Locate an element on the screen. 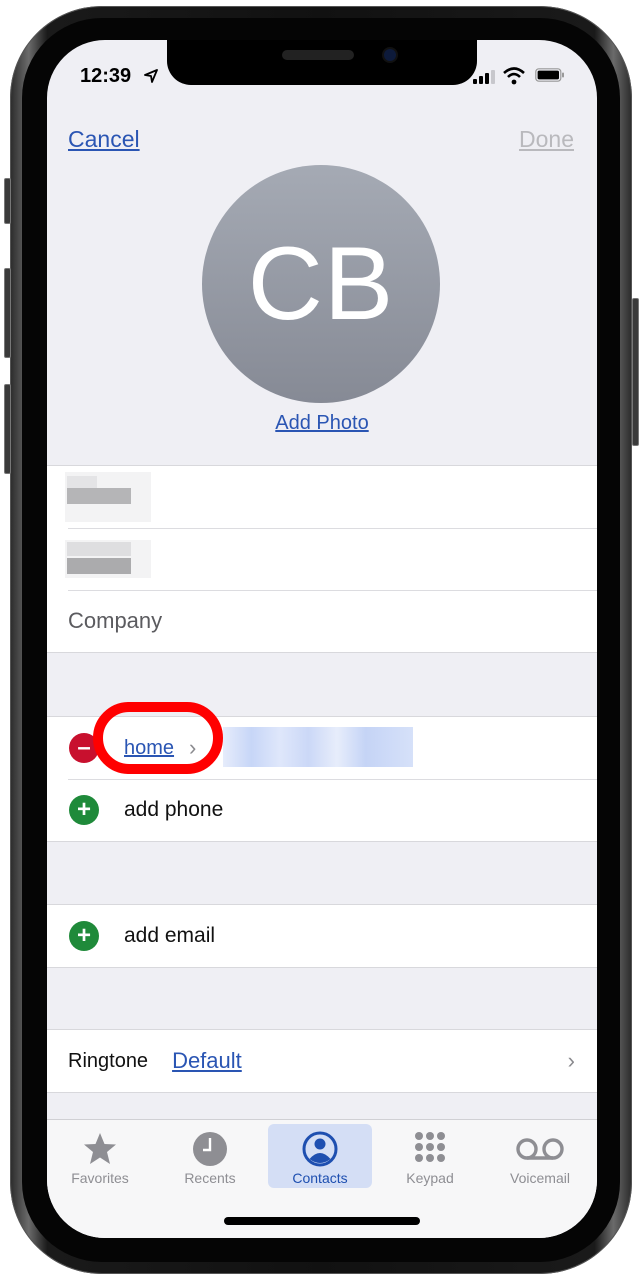 The image size is (642, 1280). tab-label: Recents is located at coordinates (210, 1178).